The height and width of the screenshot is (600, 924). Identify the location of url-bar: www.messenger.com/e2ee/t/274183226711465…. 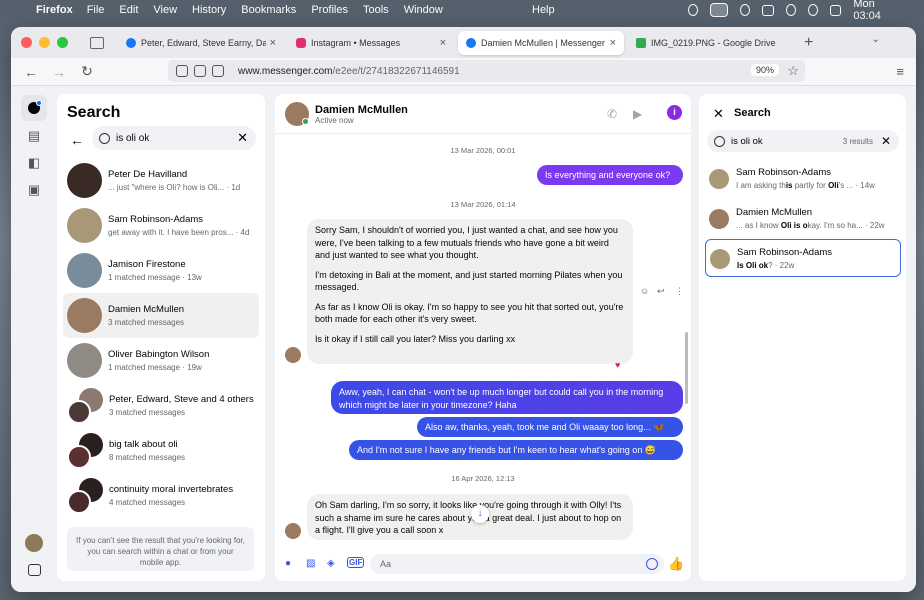
(486, 71).